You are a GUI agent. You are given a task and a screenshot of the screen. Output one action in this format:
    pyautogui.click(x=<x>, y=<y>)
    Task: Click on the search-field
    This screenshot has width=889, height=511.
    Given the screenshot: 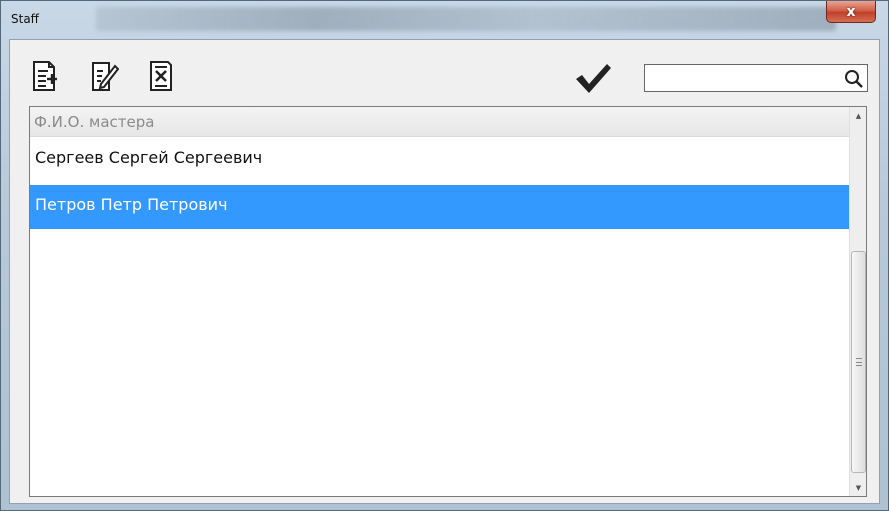 What is the action you would take?
    pyautogui.click(x=756, y=78)
    